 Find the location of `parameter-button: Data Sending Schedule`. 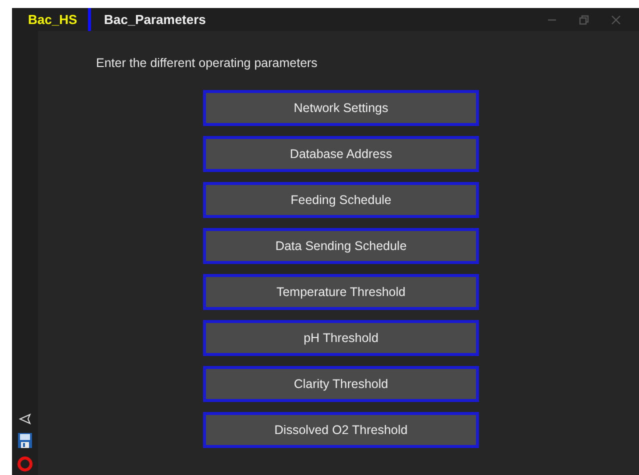

parameter-button: Data Sending Schedule is located at coordinates (341, 246).